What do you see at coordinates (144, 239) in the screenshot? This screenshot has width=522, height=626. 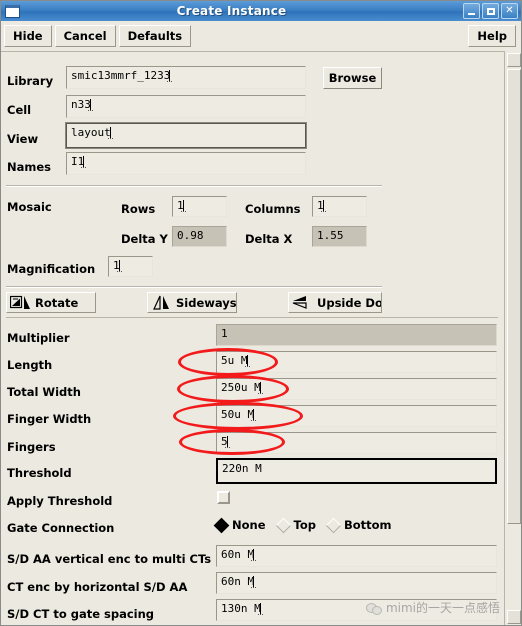 I see `delta-y-label: Delta Y` at bounding box center [144, 239].